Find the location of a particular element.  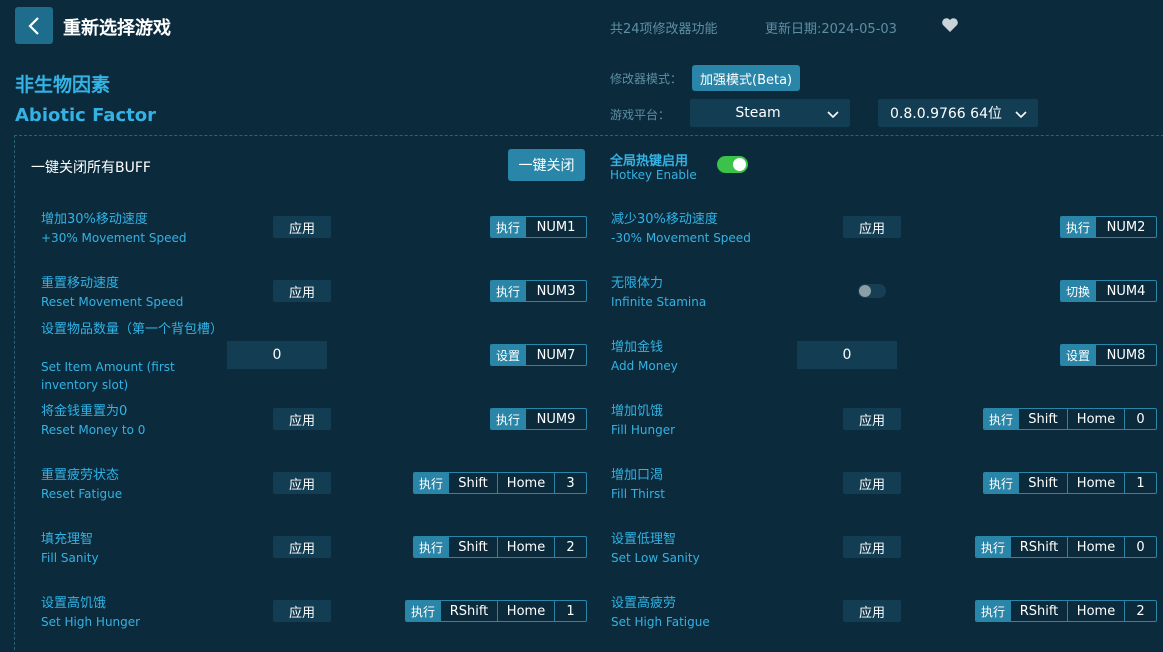

hotkey-binding: 执行 NUM2 is located at coordinates (1108, 227).